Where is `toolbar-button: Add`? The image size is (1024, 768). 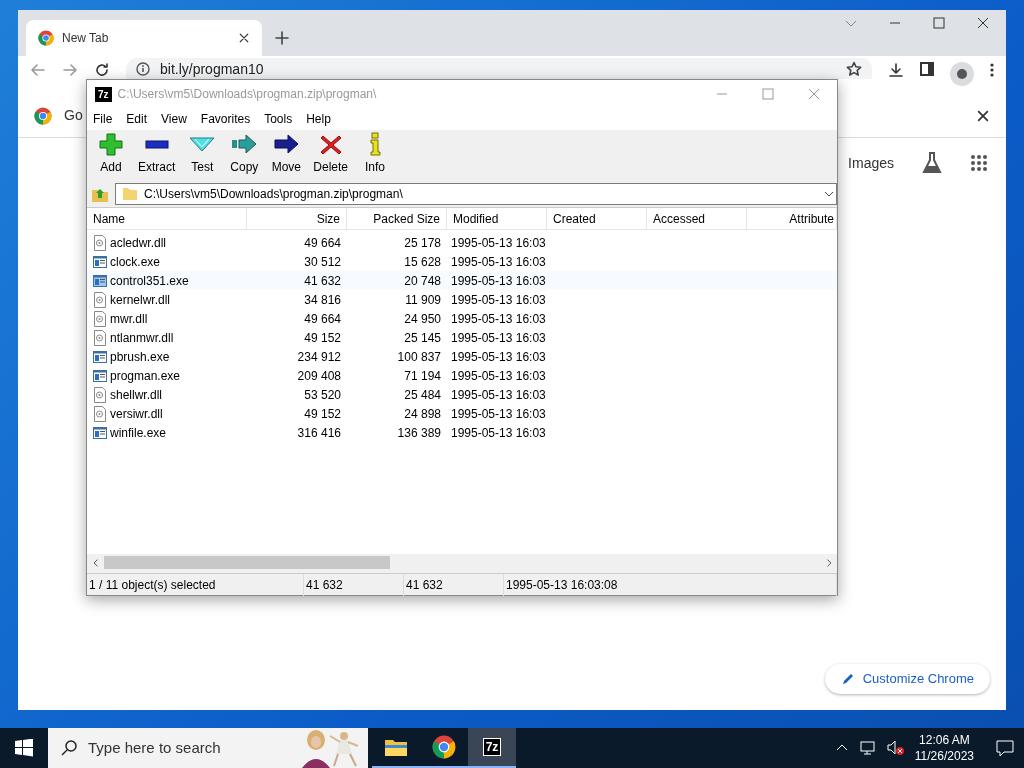 toolbar-button: Add is located at coordinates (111, 154).